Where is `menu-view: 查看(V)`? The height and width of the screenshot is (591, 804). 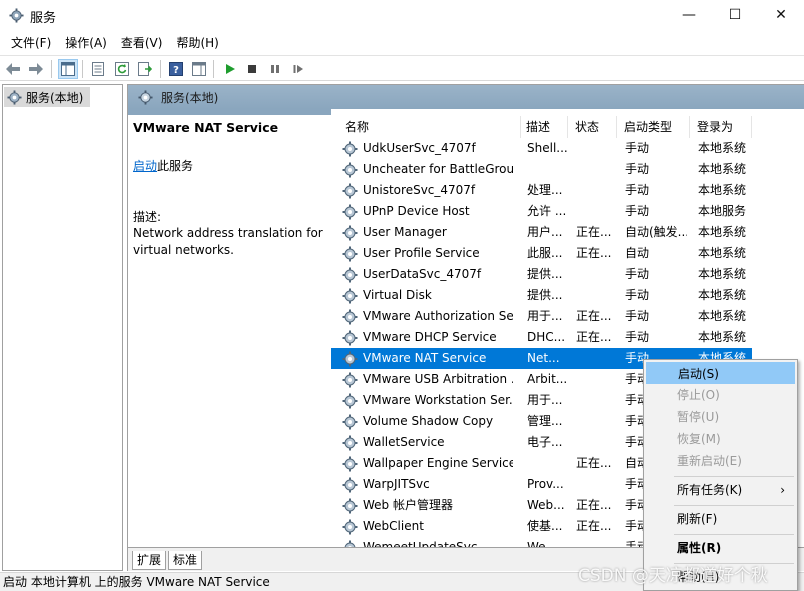
menu-view: 查看(V) is located at coordinates (142, 43).